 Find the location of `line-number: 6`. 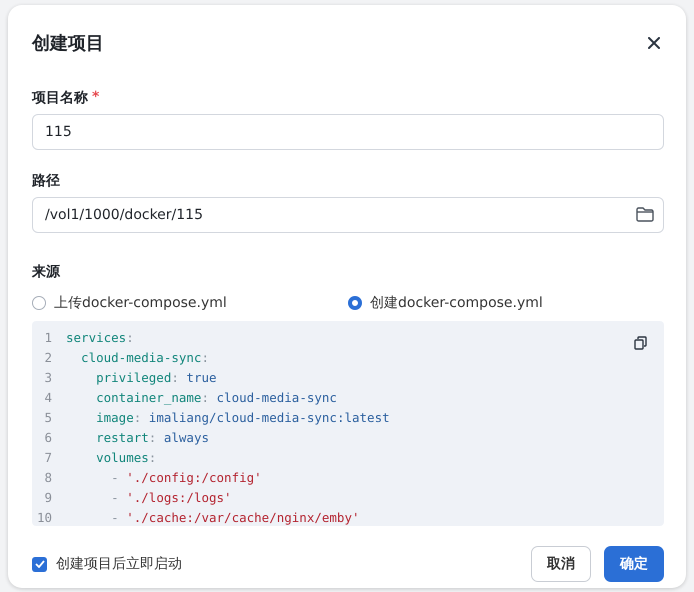

line-number: 6 is located at coordinates (48, 437).